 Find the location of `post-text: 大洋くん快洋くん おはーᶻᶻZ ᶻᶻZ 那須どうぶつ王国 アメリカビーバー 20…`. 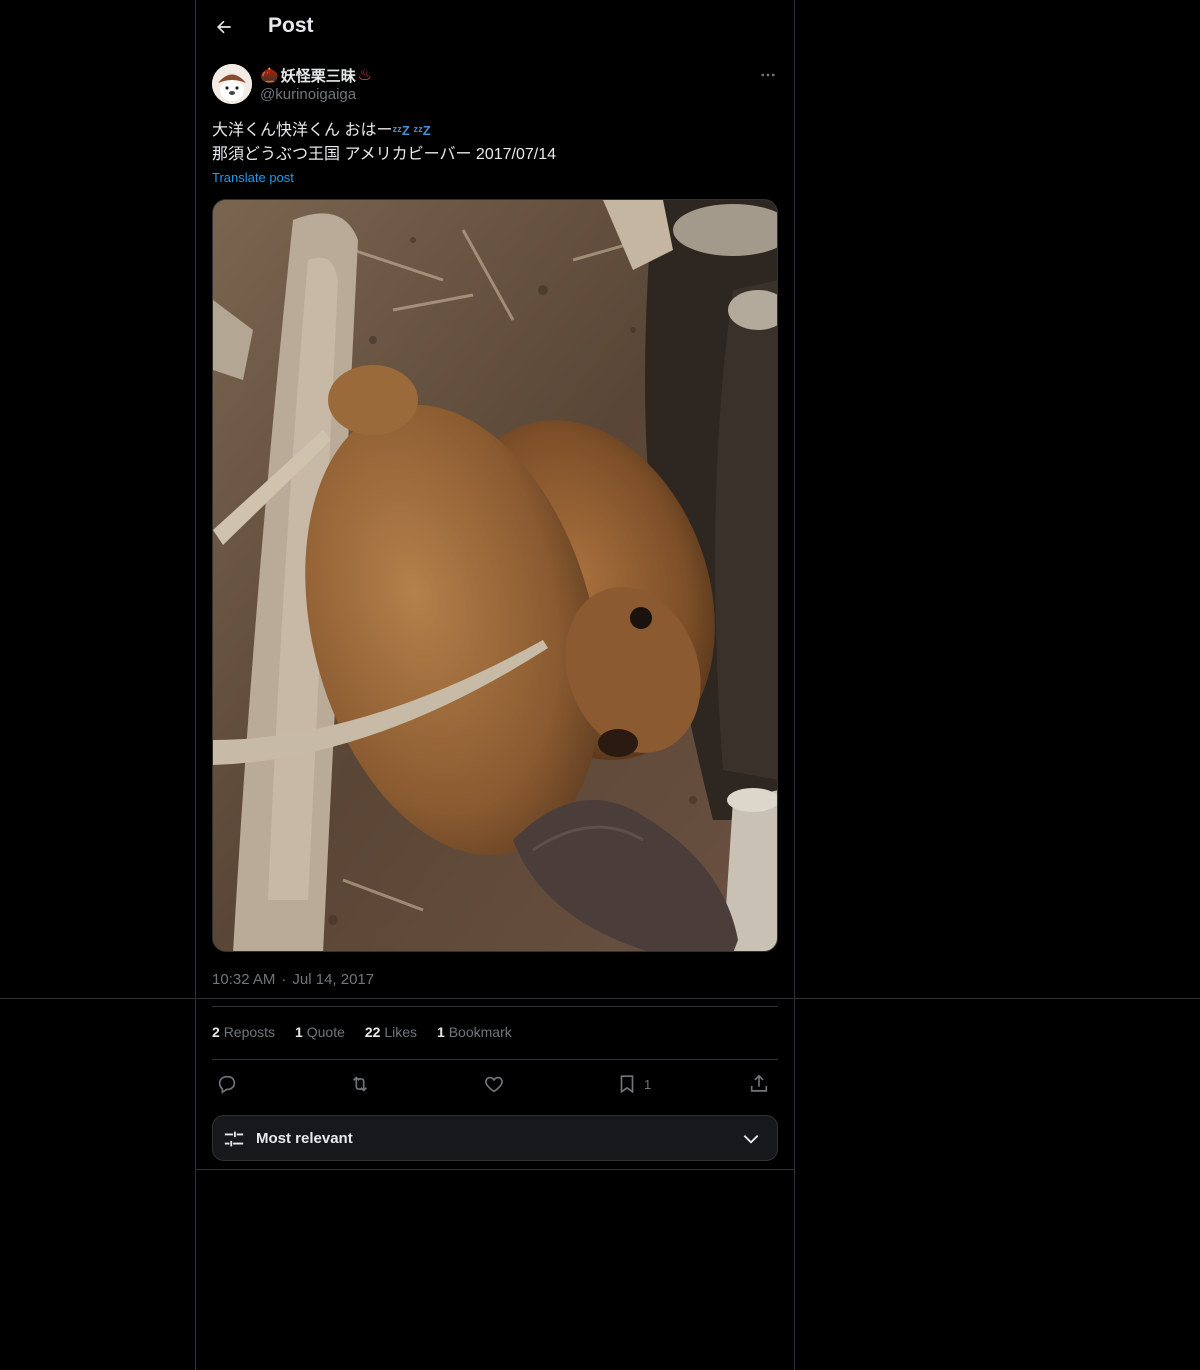

post-text: 大洋くん快洋くん おはーᶻᶻZ ᶻᶻZ 那須どうぶつ王国 アメリカビーバー 20… is located at coordinates (495, 143).